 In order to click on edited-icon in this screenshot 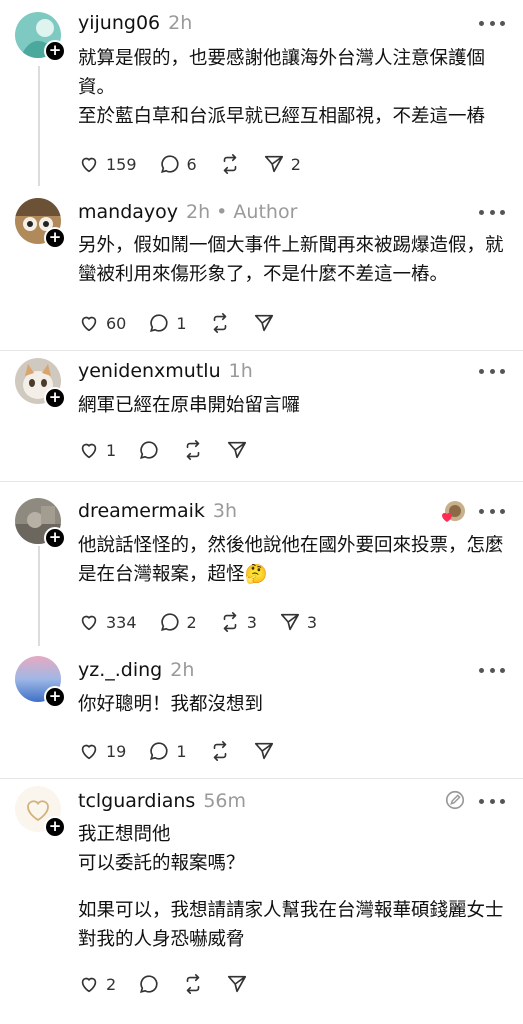, I will do `click(455, 800)`.